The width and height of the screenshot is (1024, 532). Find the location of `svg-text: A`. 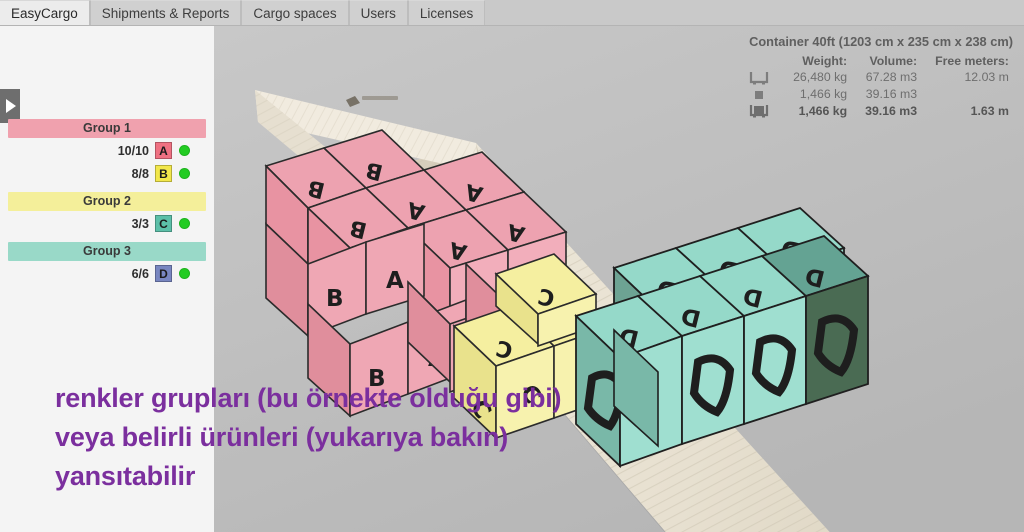

svg-text: A is located at coordinates (395, 281).